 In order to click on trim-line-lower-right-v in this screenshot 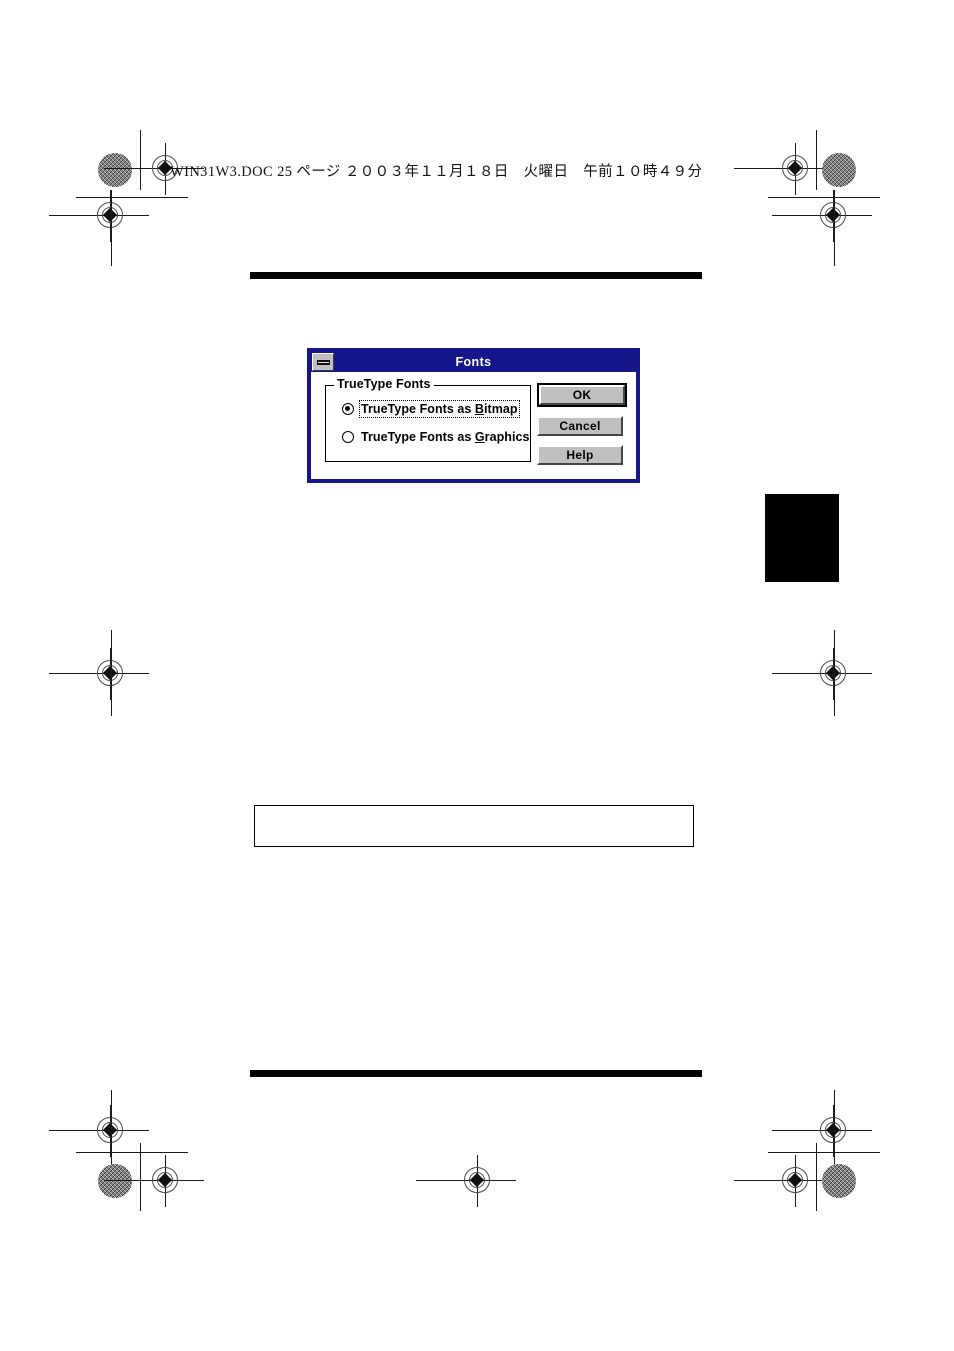, I will do `click(834, 1129)`.